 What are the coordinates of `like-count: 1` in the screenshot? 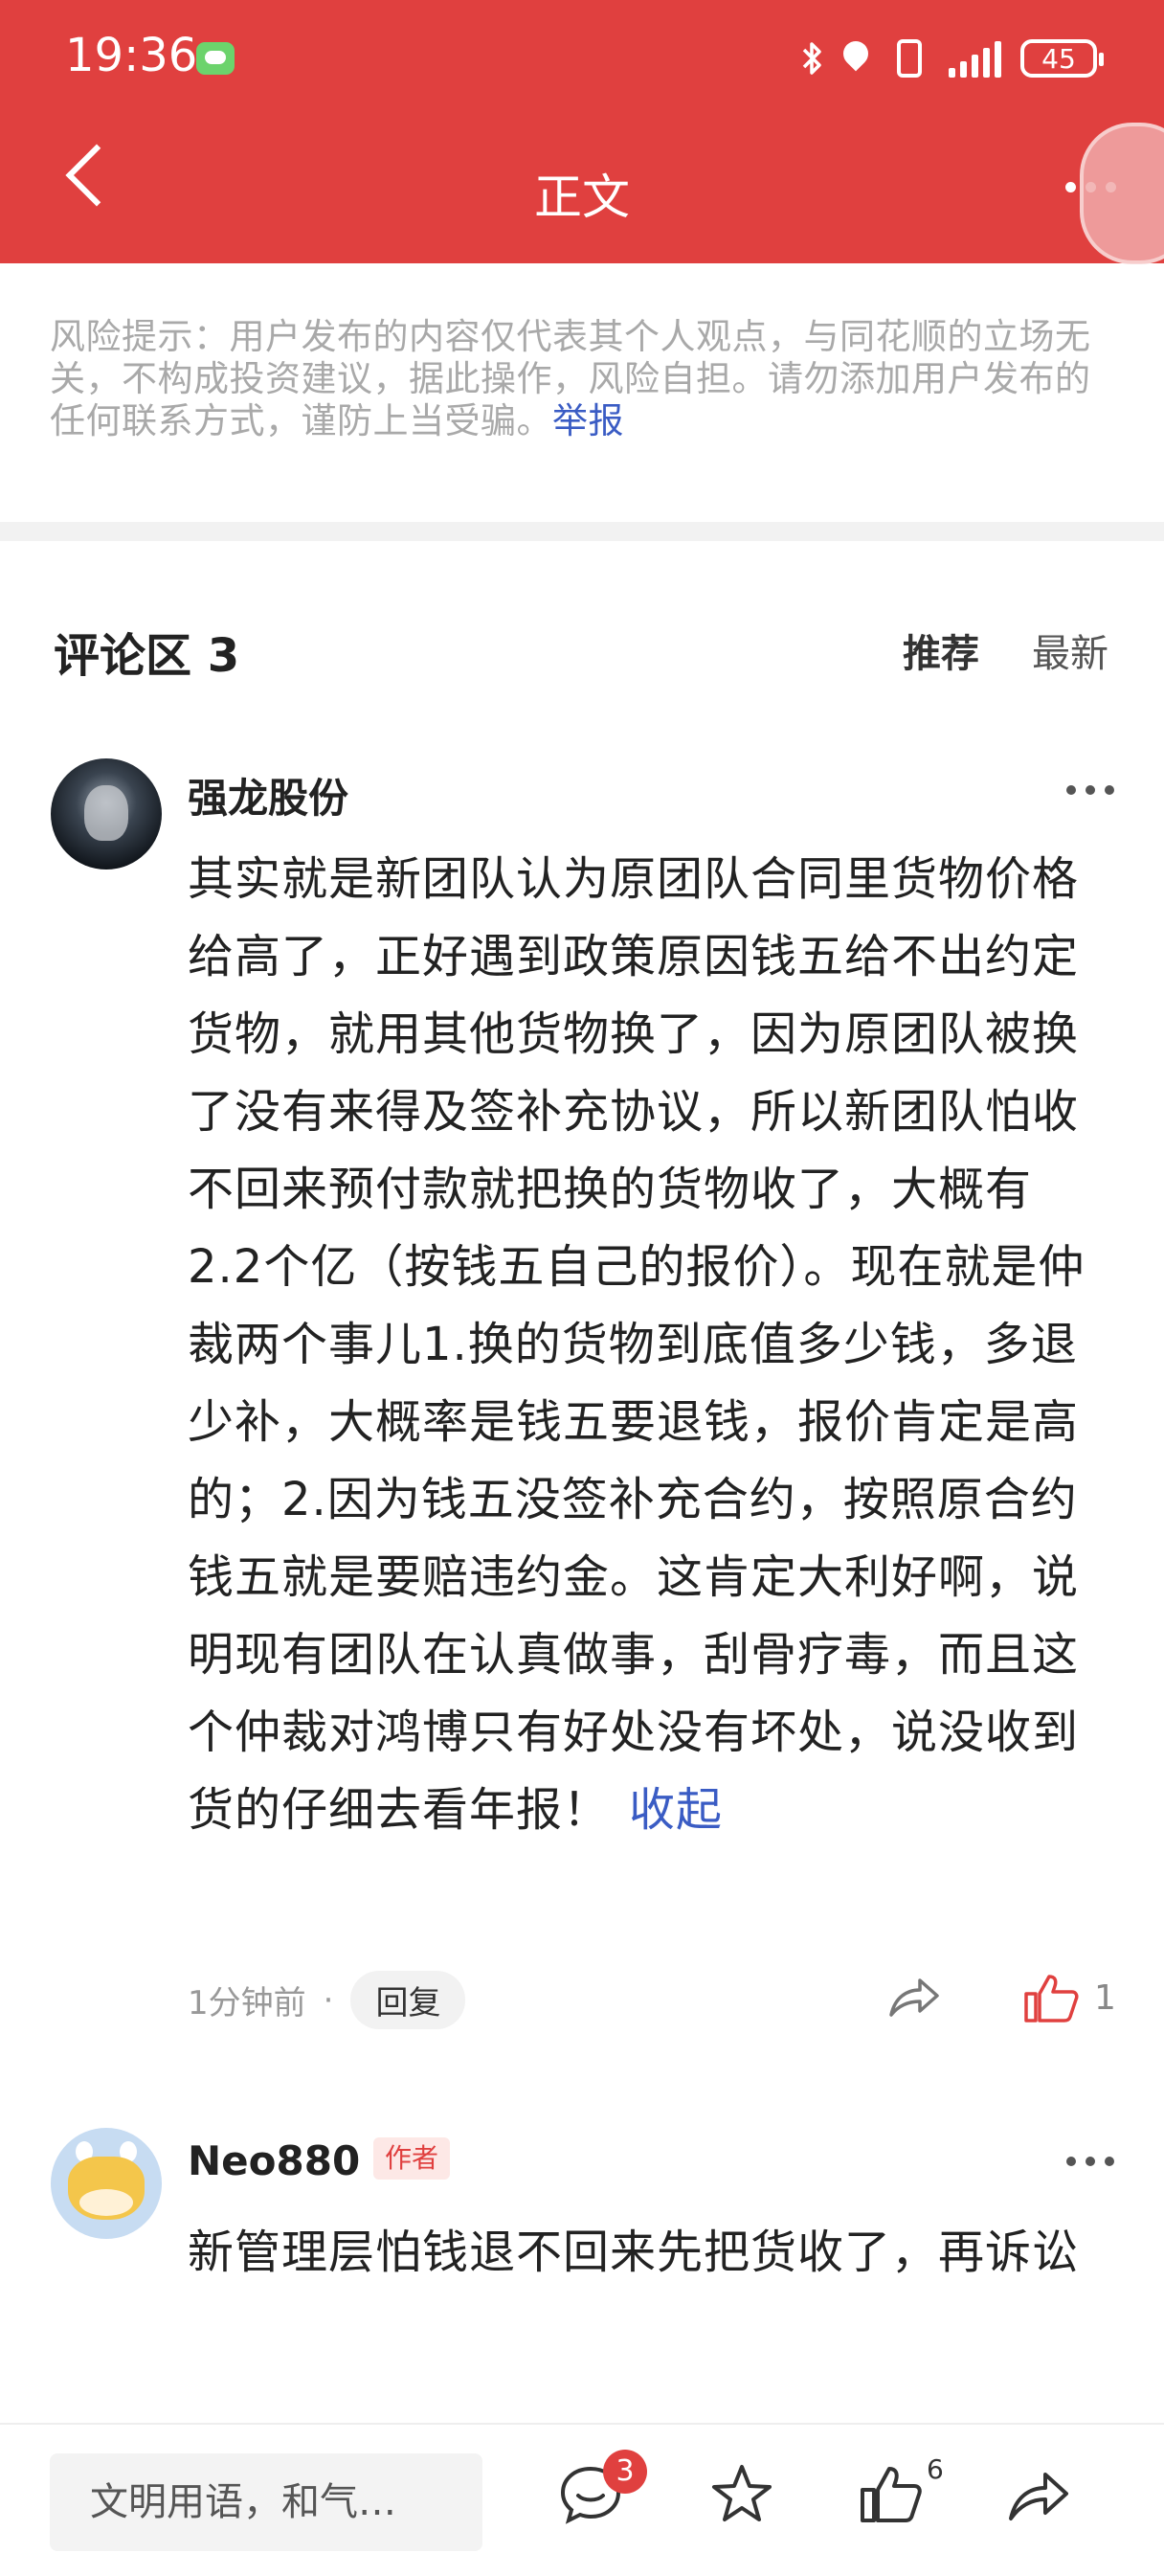 It's located at (1105, 1998).